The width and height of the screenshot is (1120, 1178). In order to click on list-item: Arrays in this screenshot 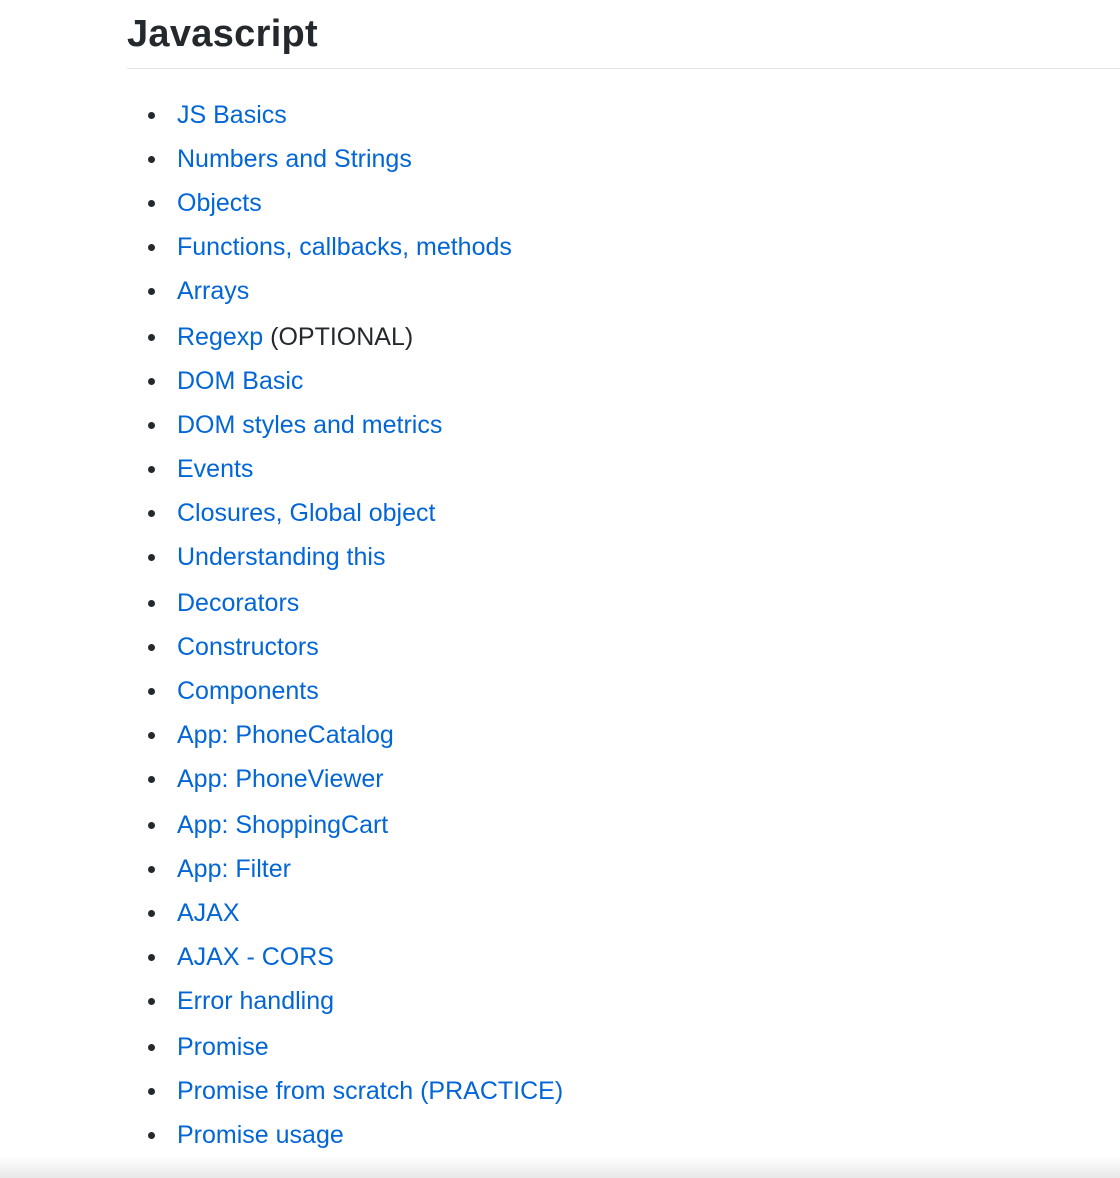, I will do `click(355, 291)`.